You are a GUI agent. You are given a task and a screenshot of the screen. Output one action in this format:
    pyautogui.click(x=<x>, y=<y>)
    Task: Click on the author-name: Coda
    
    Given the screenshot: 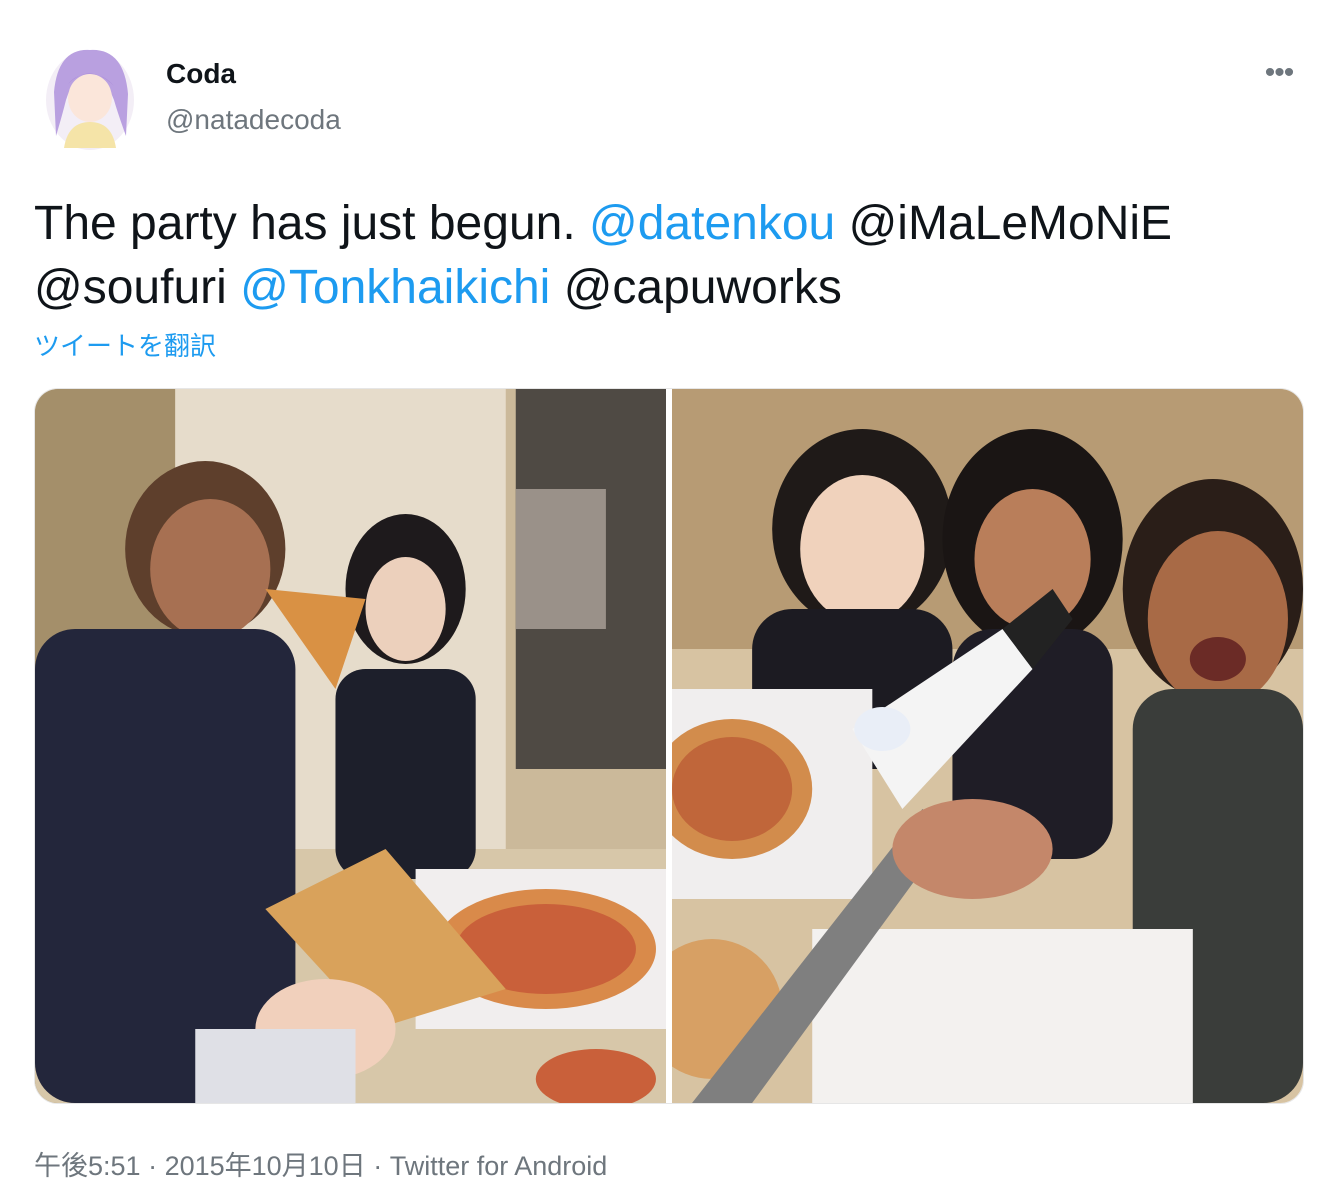 What is the action you would take?
    pyautogui.click(x=201, y=74)
    